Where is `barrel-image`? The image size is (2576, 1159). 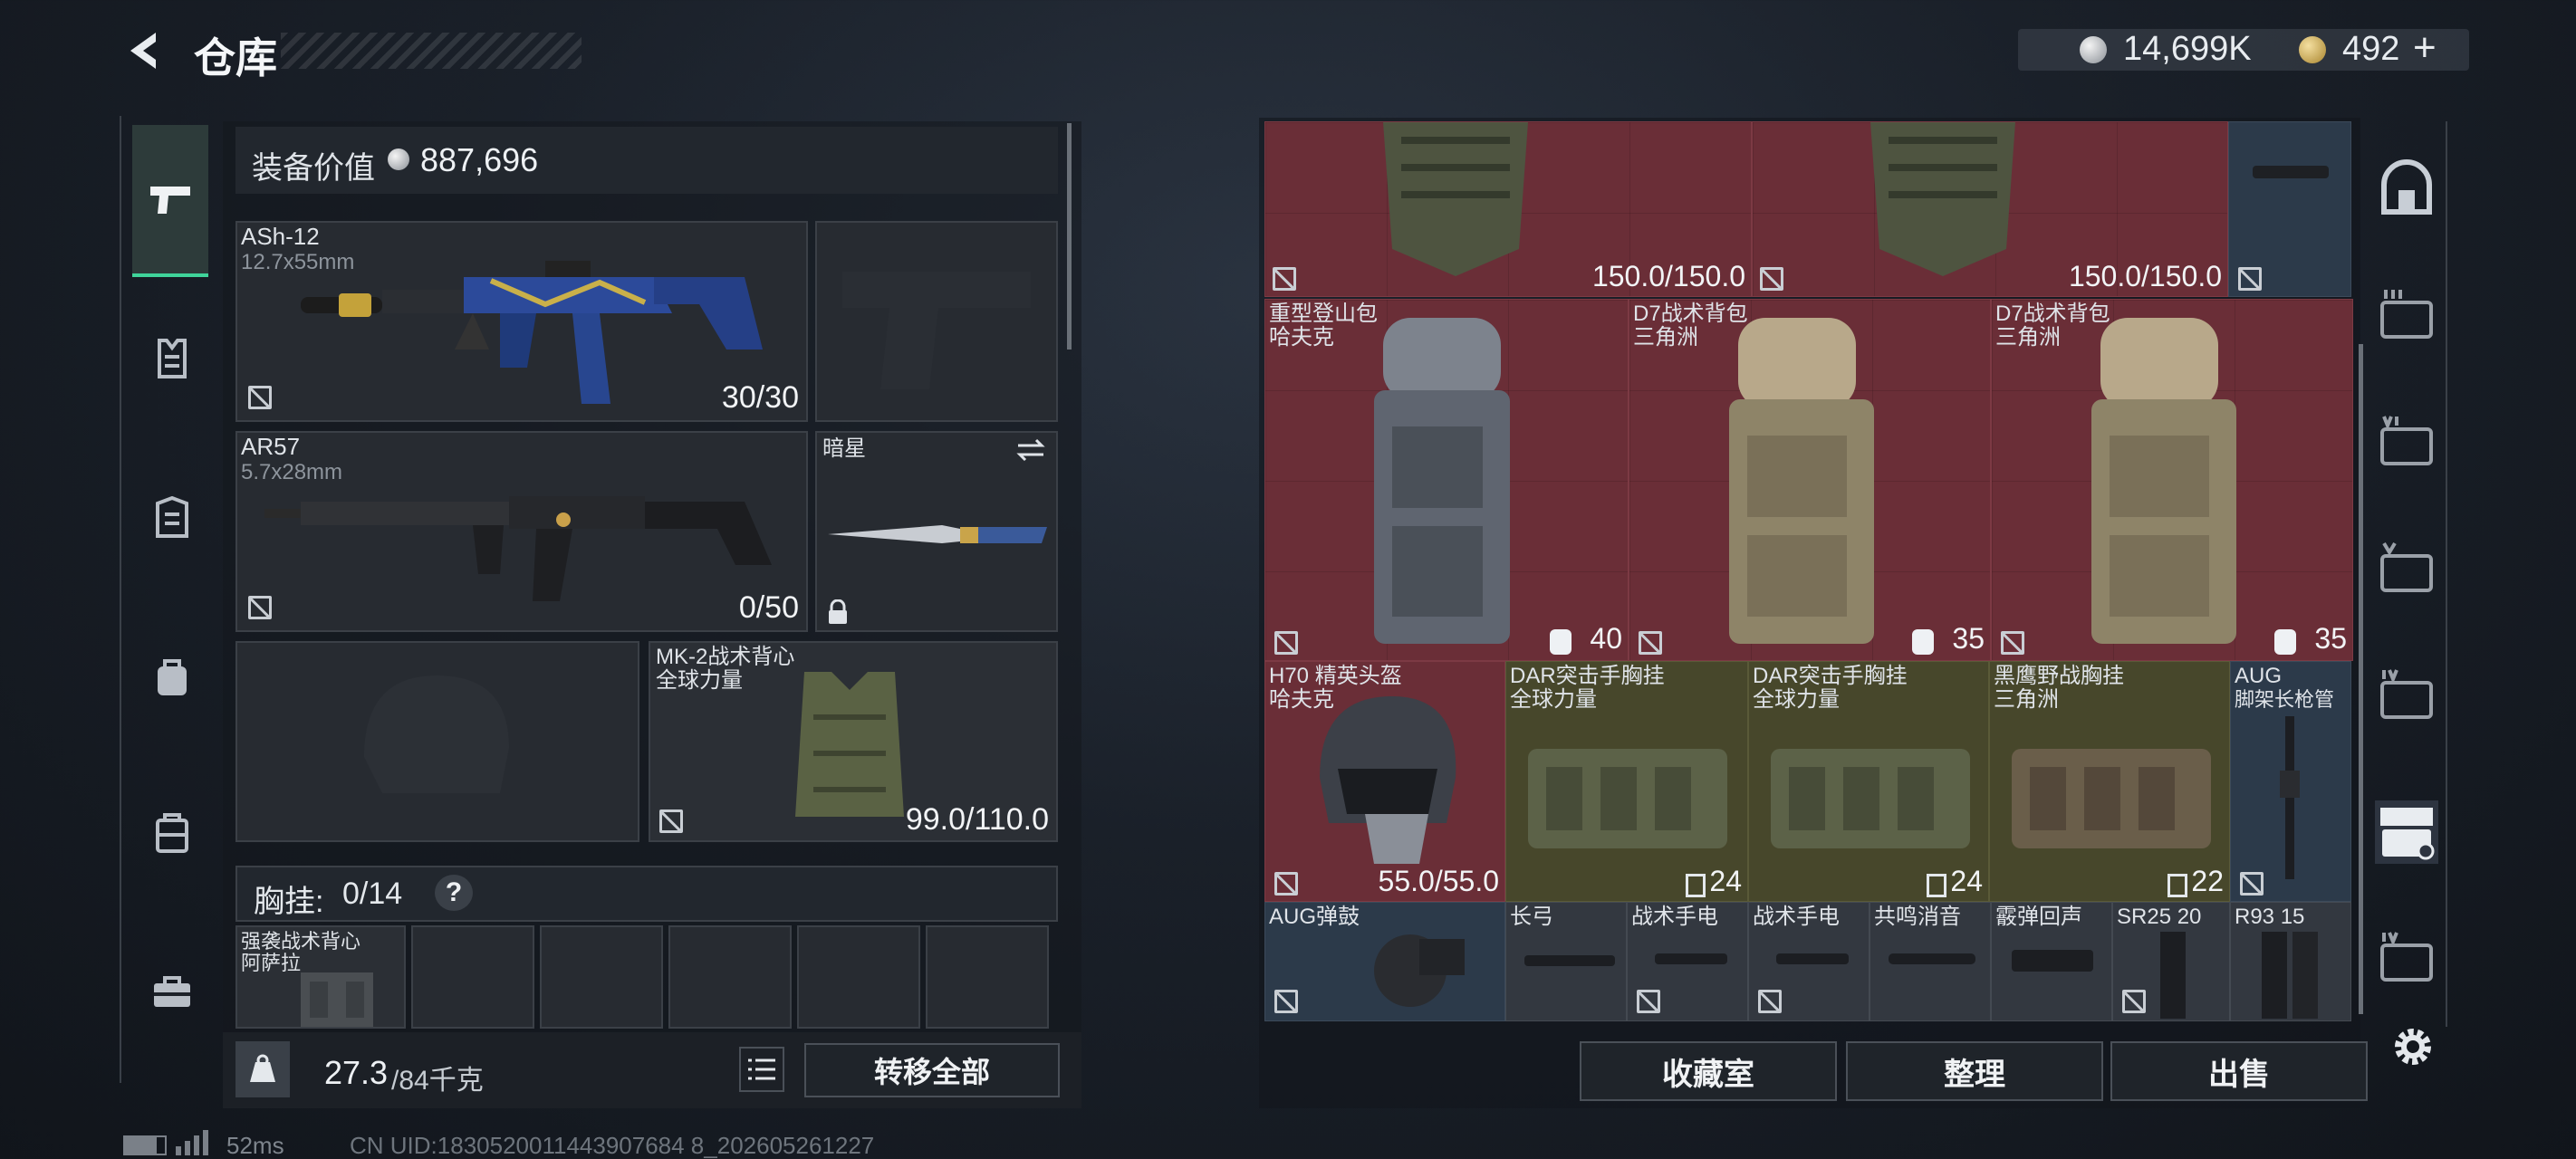
barrel-image is located at coordinates (2290, 797).